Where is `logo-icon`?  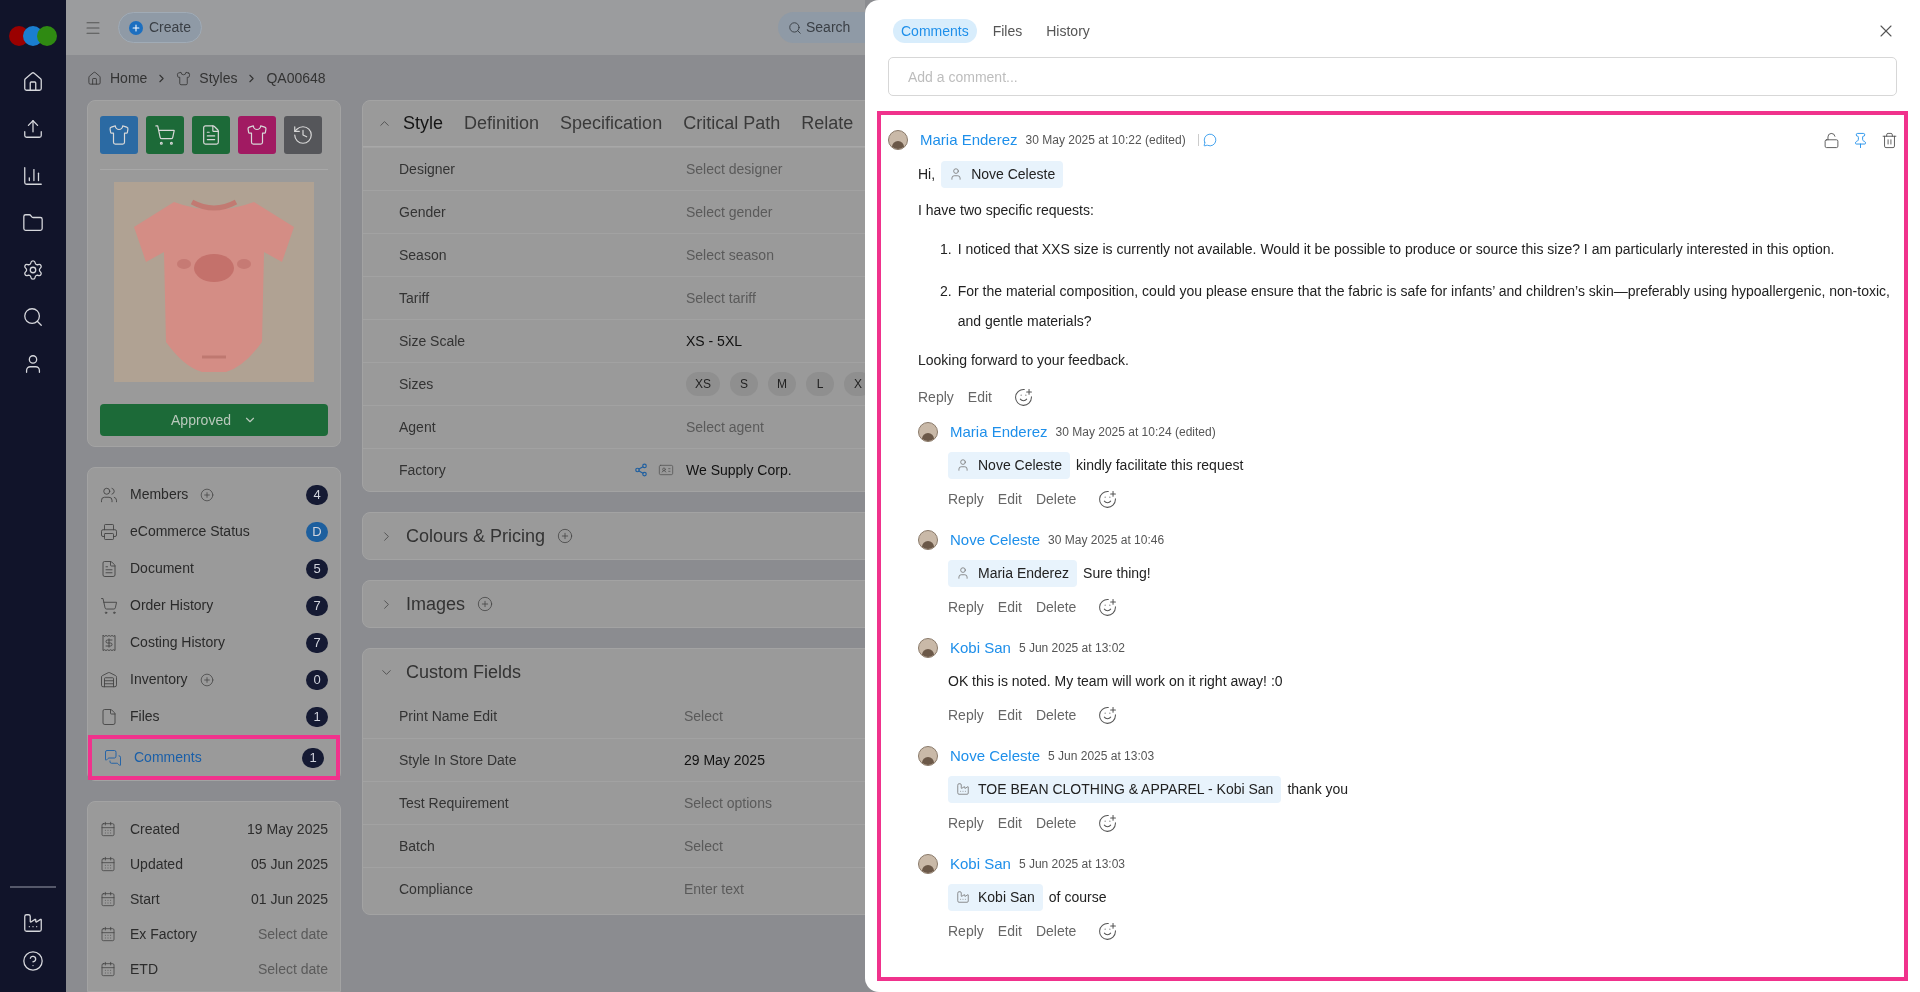
logo-icon is located at coordinates (33, 36).